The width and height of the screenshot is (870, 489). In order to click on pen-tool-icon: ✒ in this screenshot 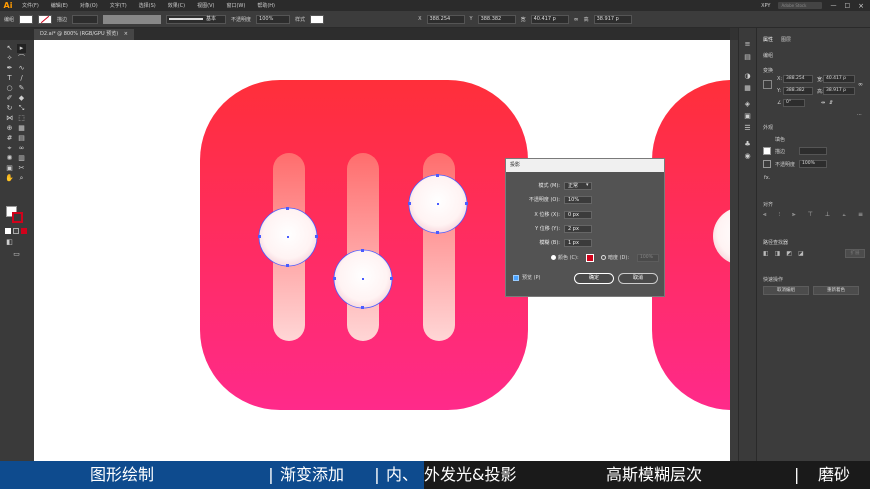, I will do `click(9, 68)`.